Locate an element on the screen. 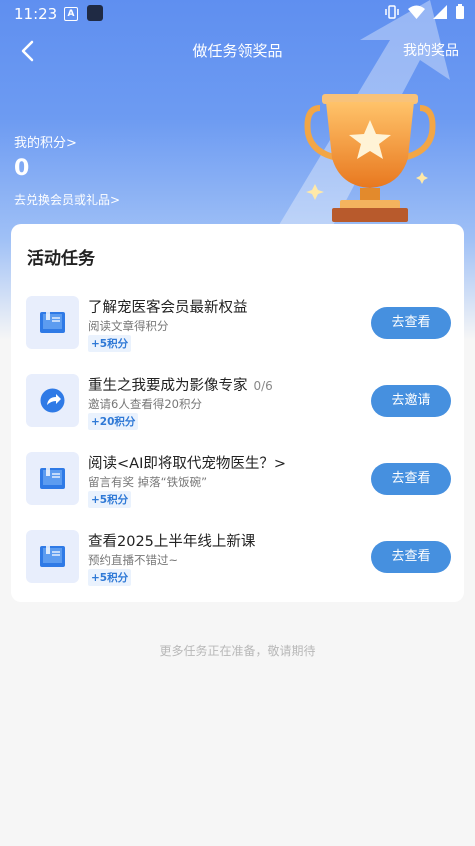  vibrate-icon is located at coordinates (392, 12).